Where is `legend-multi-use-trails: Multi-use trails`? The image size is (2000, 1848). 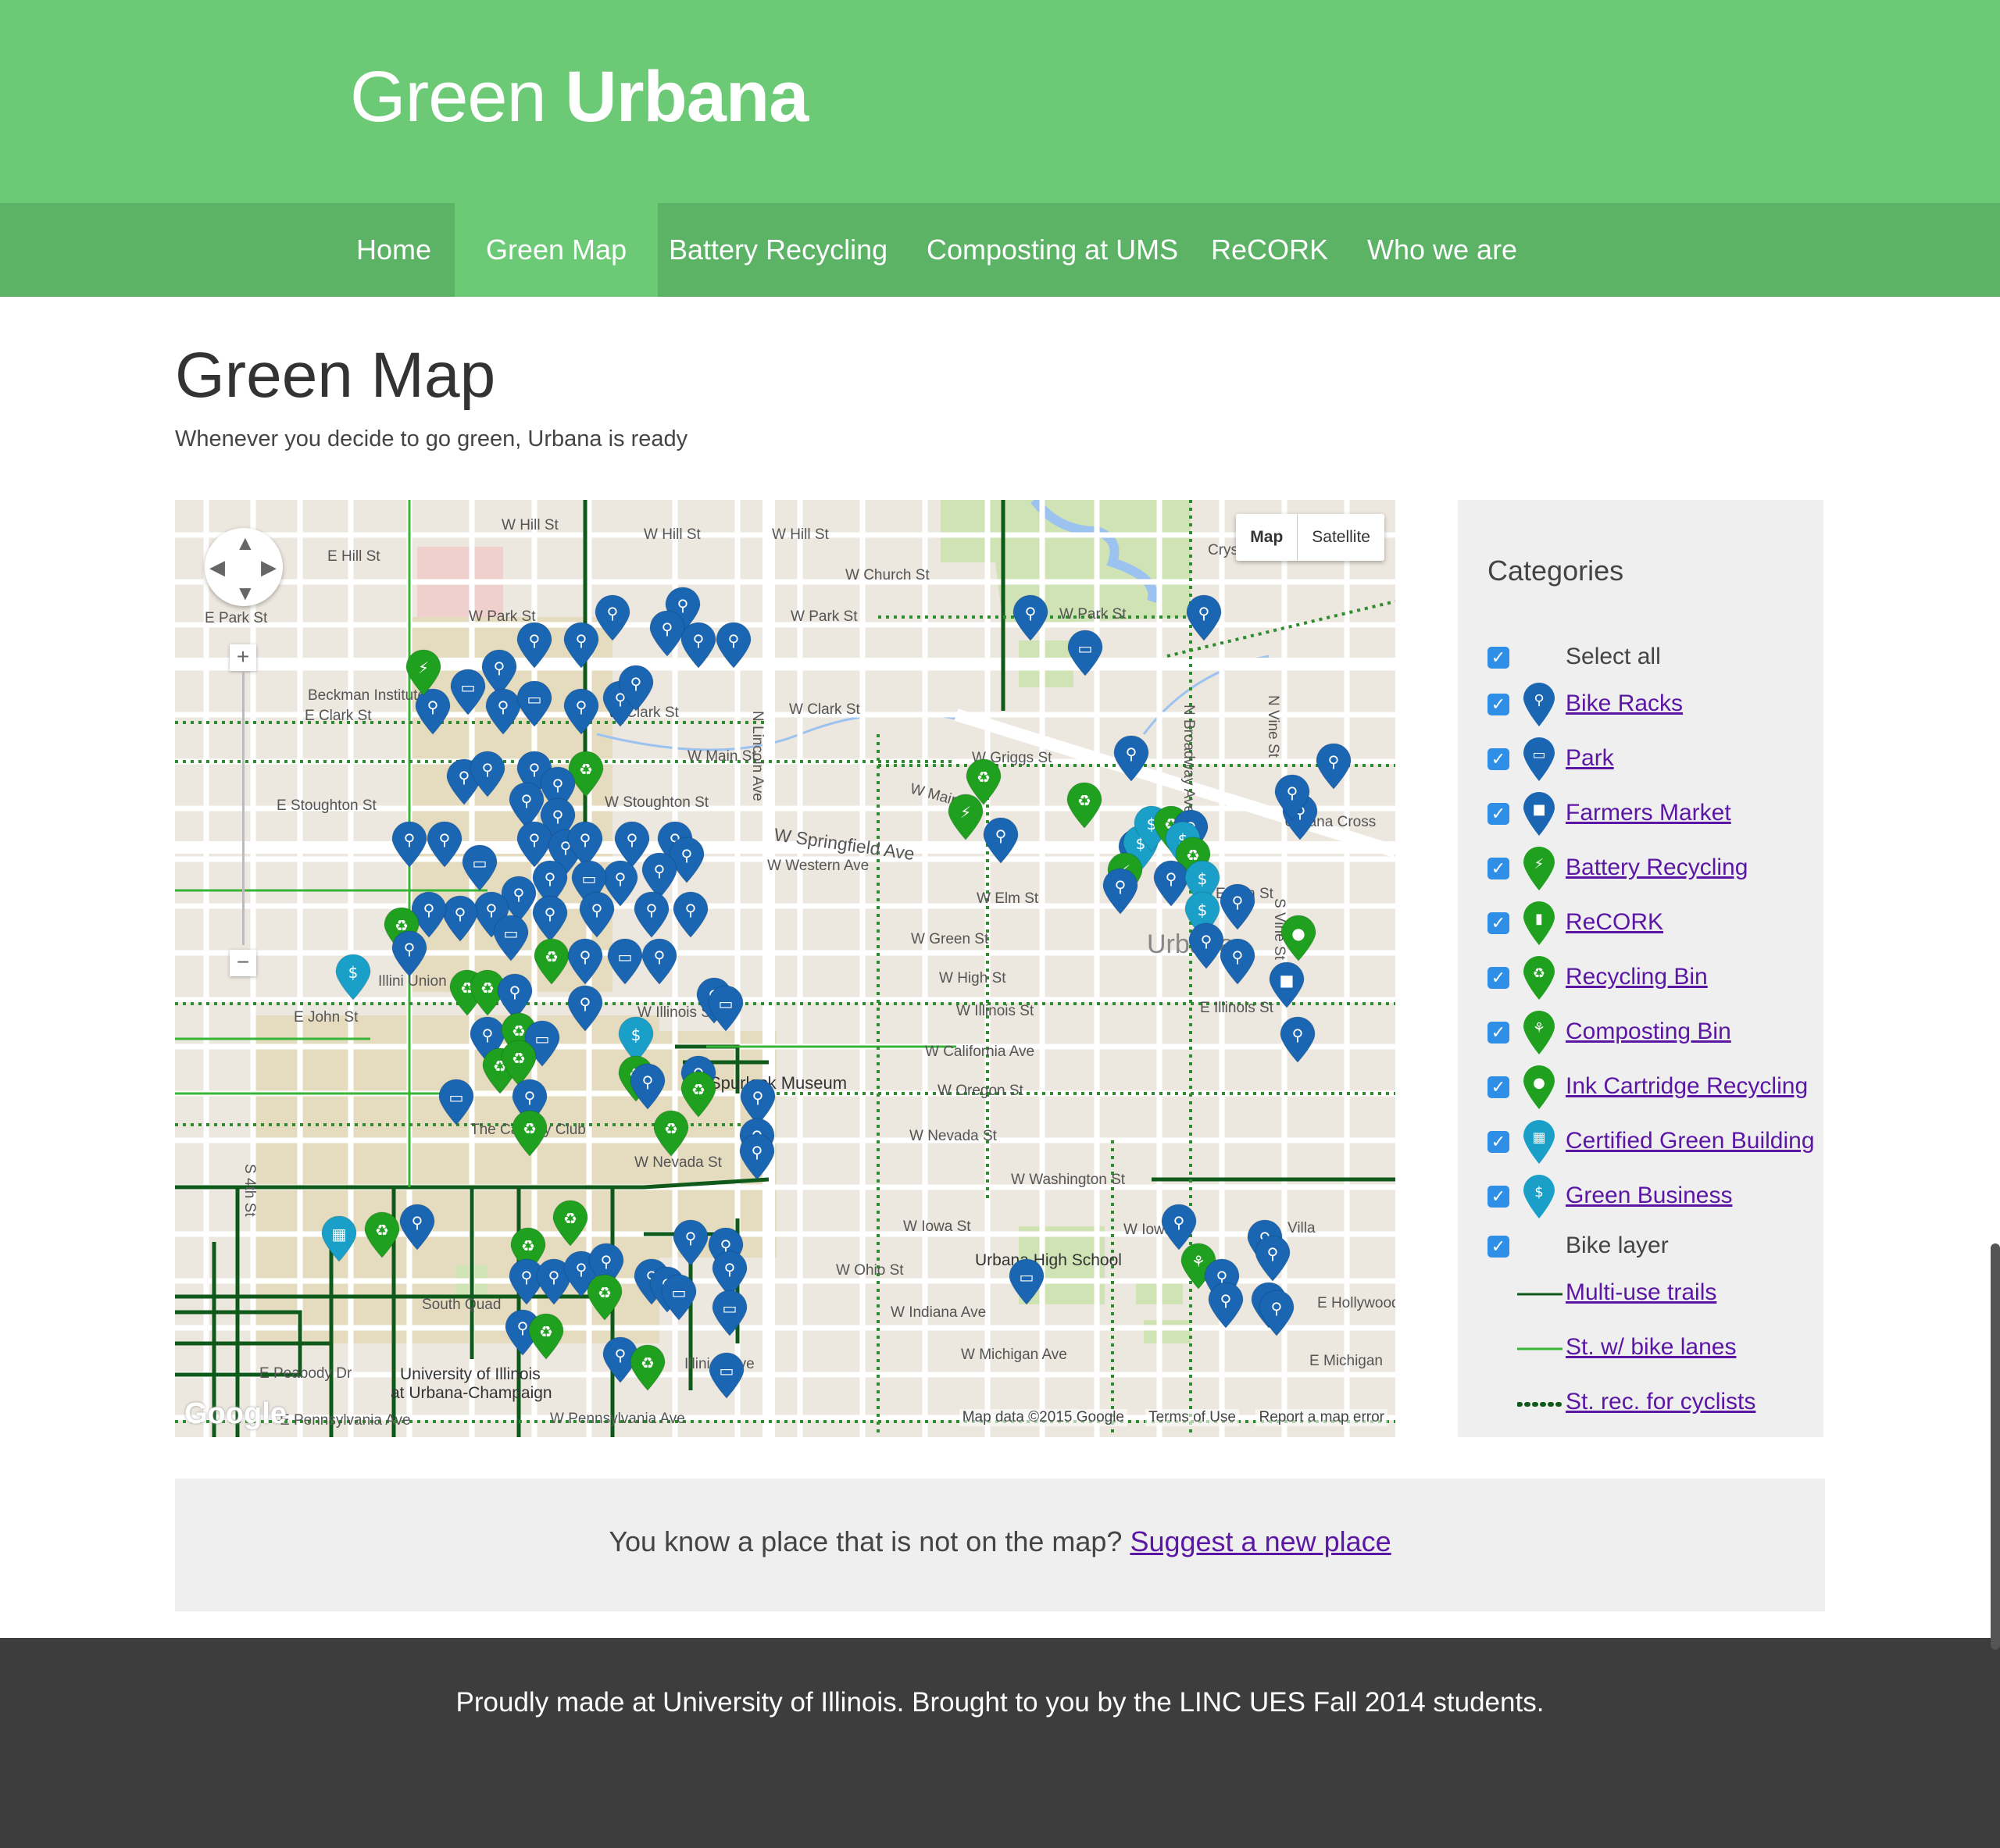
legend-multi-use-trails: Multi-use trails is located at coordinates (1652, 1292).